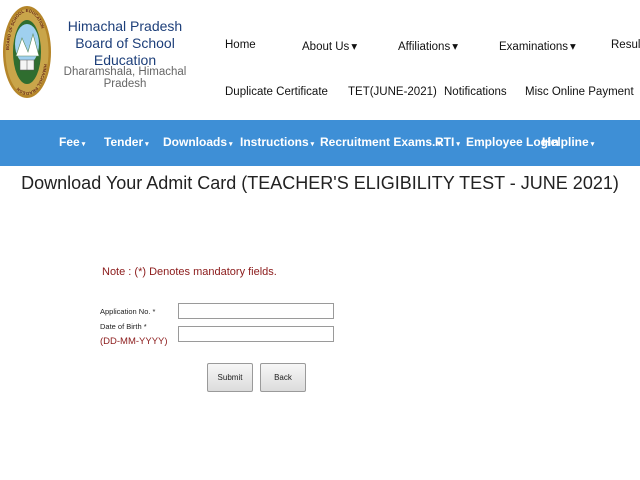 The width and height of the screenshot is (640, 480). Describe the element at coordinates (125, 78) in the screenshot. I see `org-location: Dharamshala, Himachal Pradesh` at that location.